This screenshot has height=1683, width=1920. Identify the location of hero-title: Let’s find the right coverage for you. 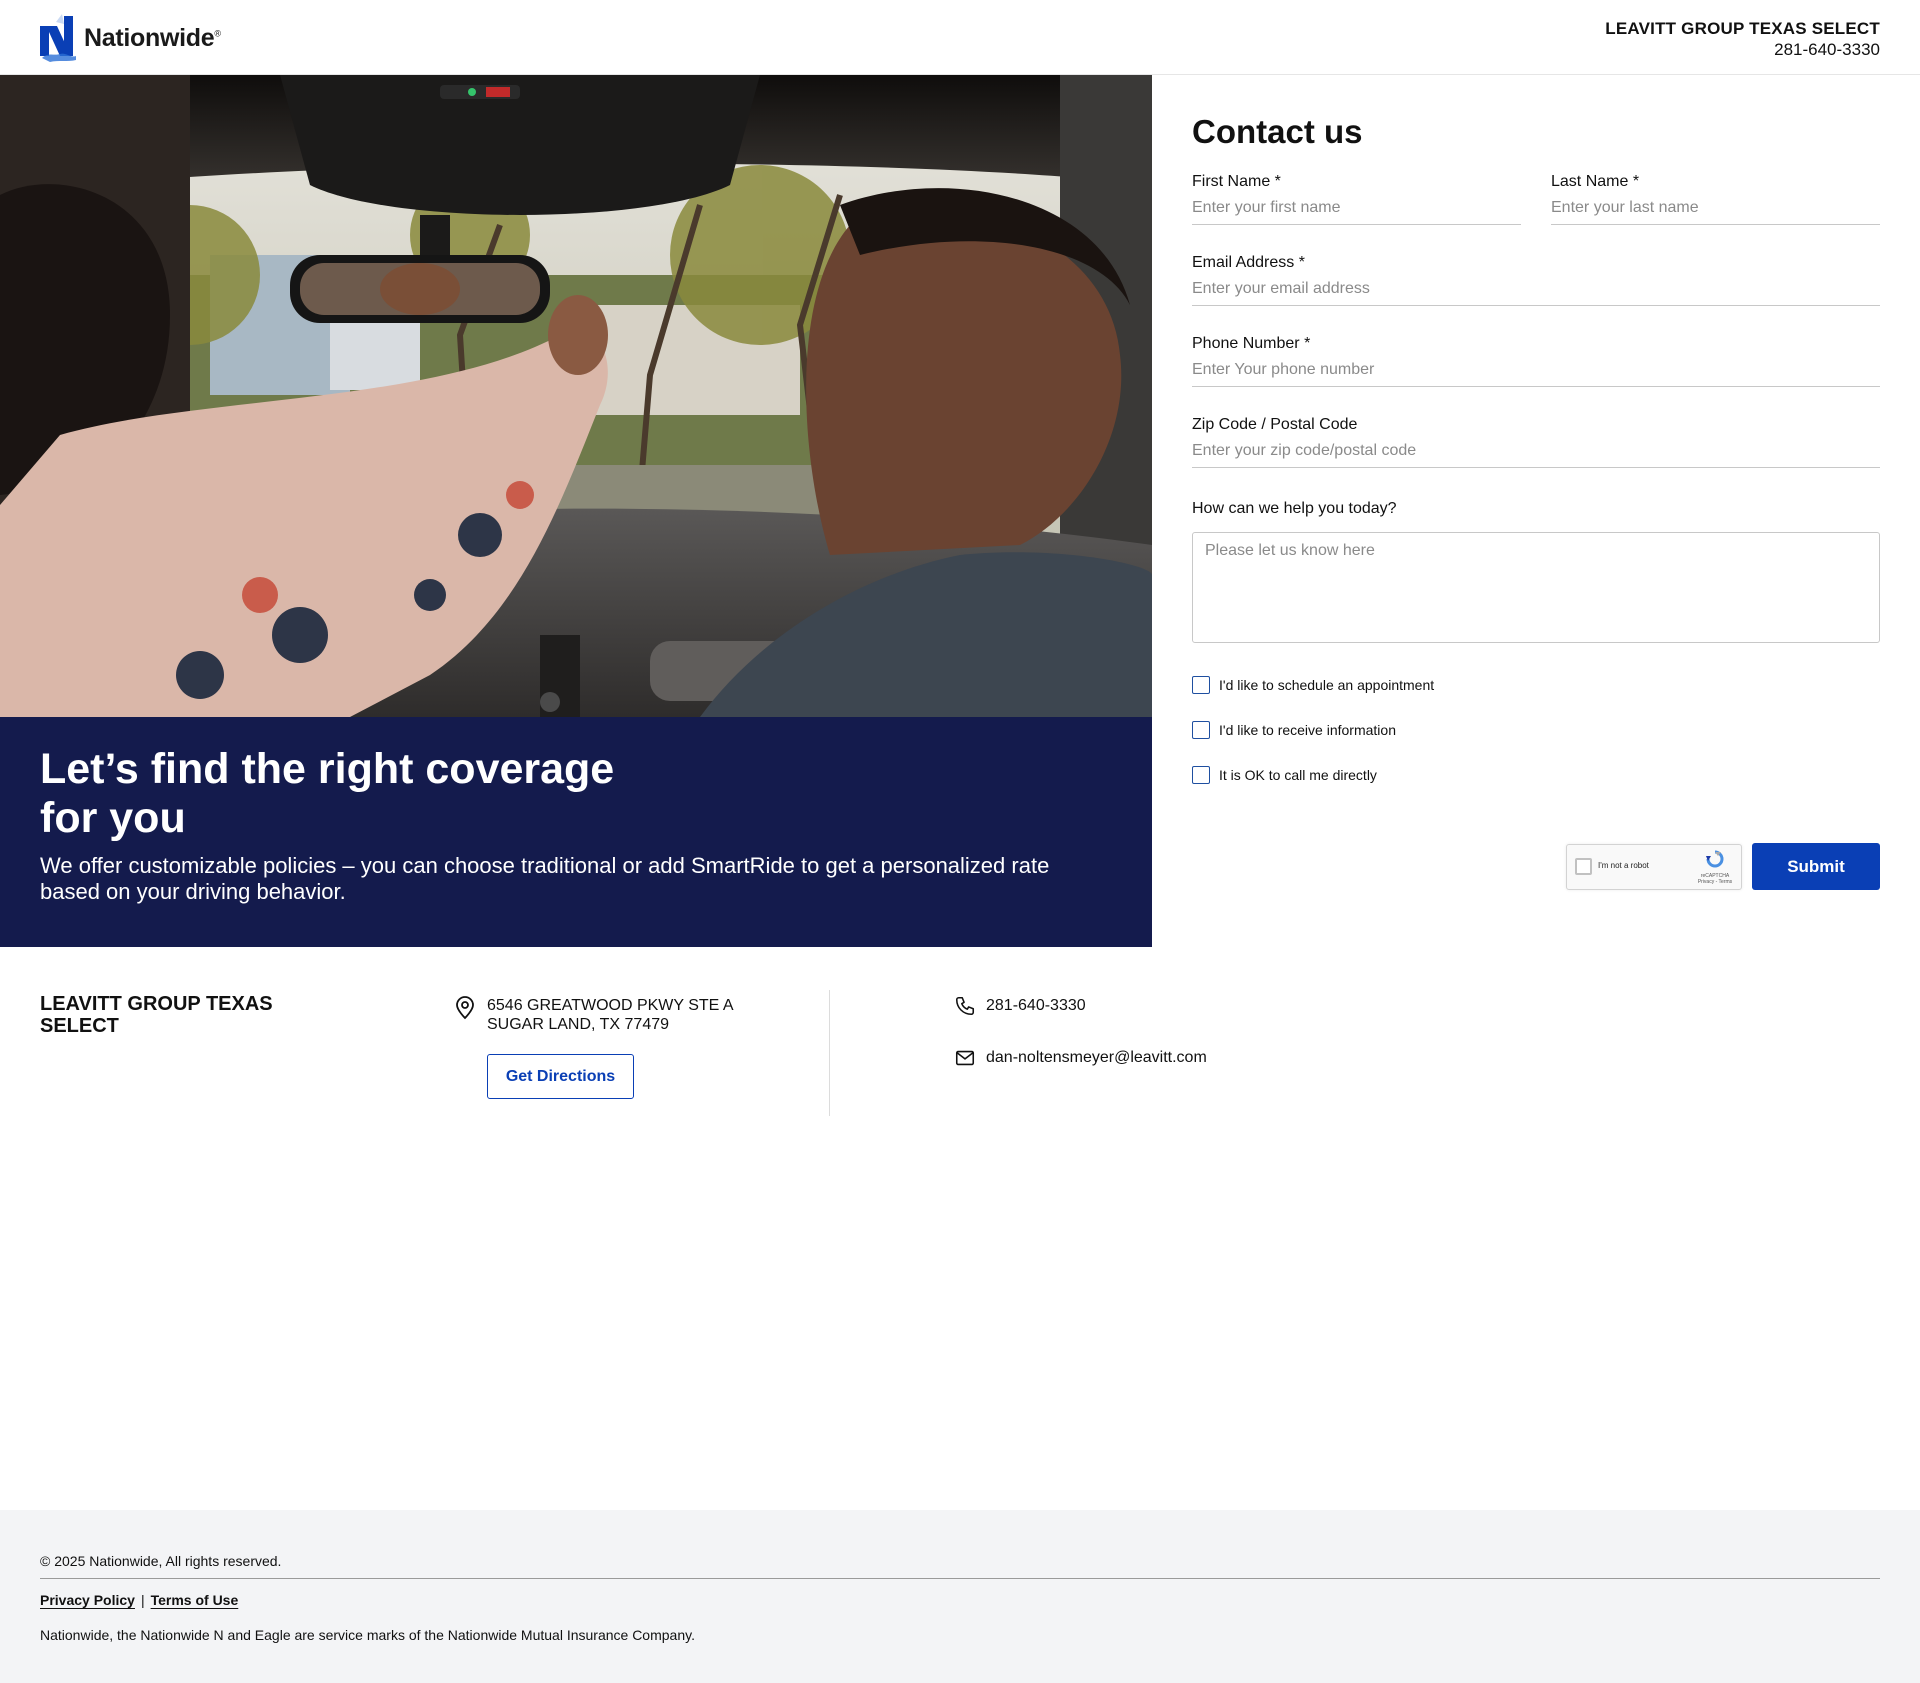
(327, 793).